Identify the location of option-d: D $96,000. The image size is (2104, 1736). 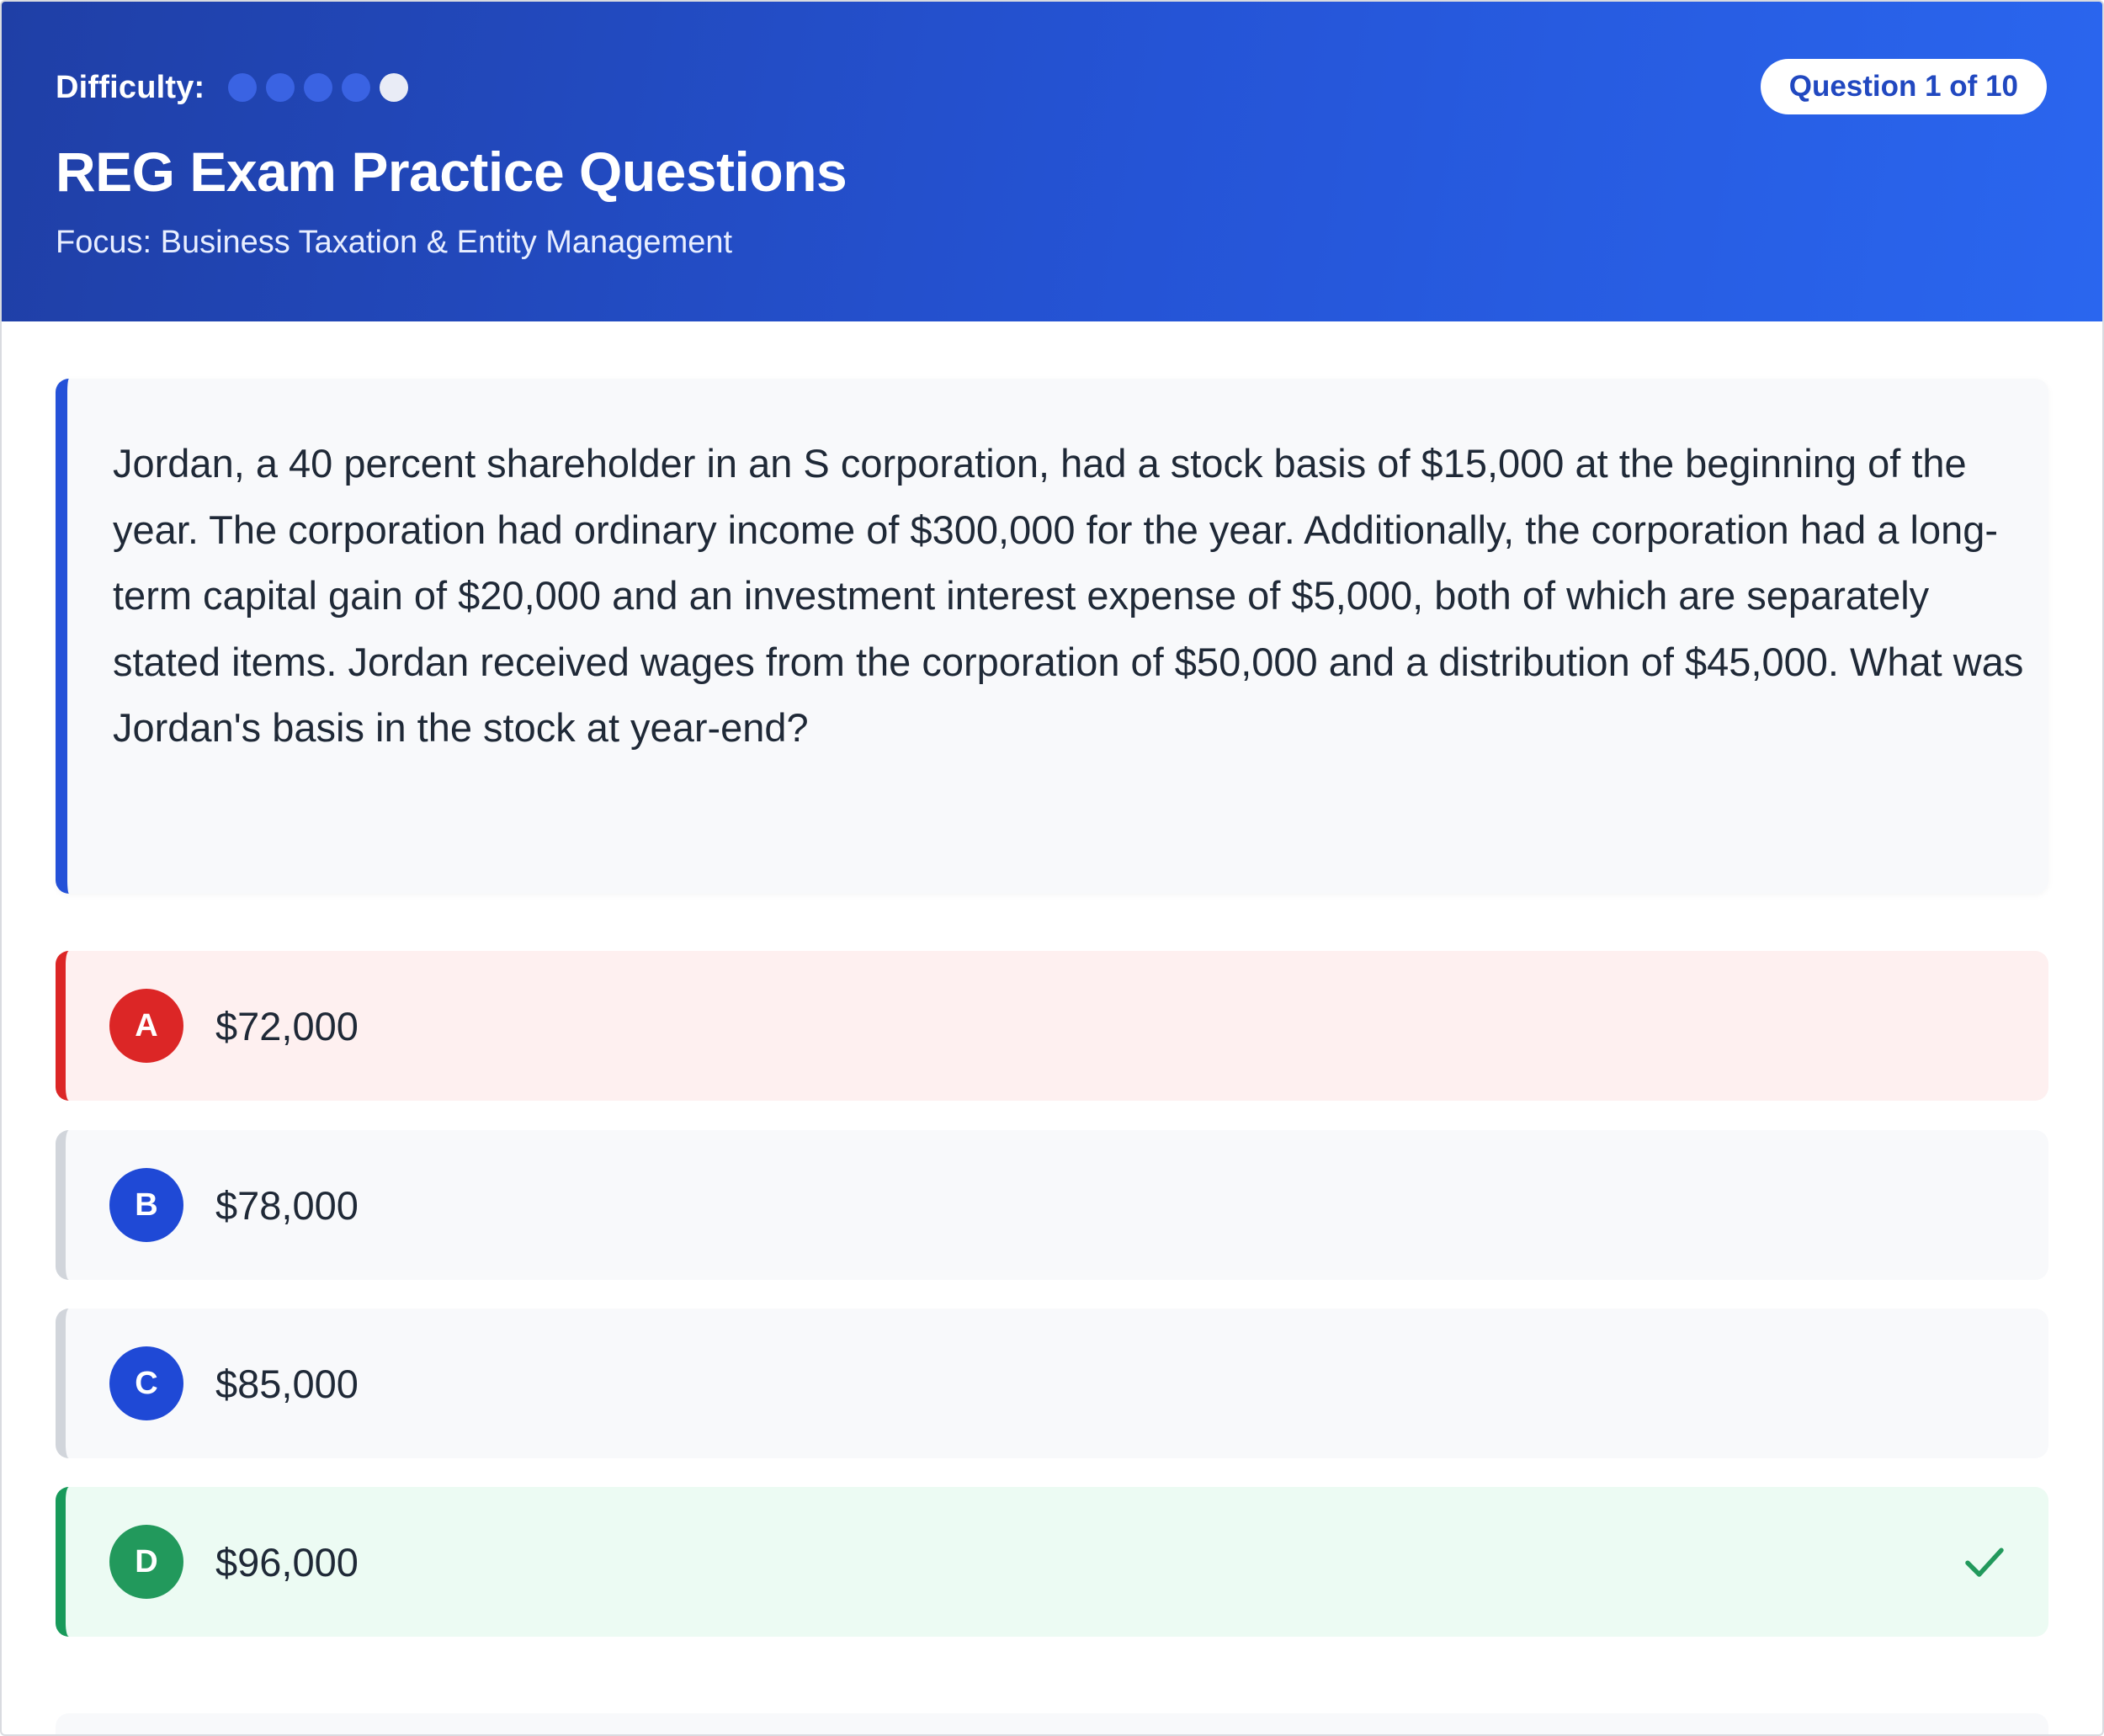
(1052, 1562).